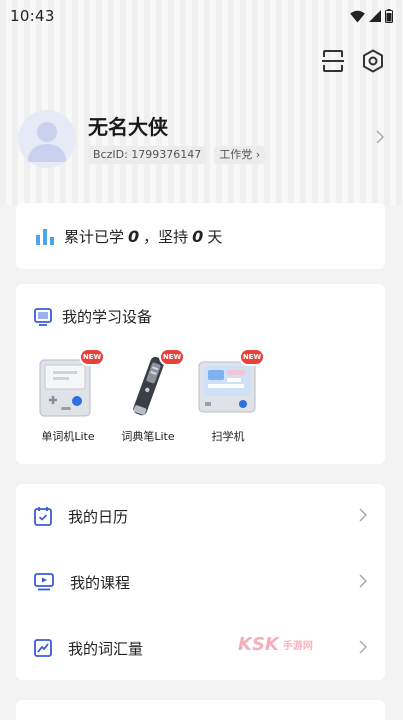 This screenshot has height=720, width=403. I want to click on word-machine-icon: NEW, so click(70, 383).